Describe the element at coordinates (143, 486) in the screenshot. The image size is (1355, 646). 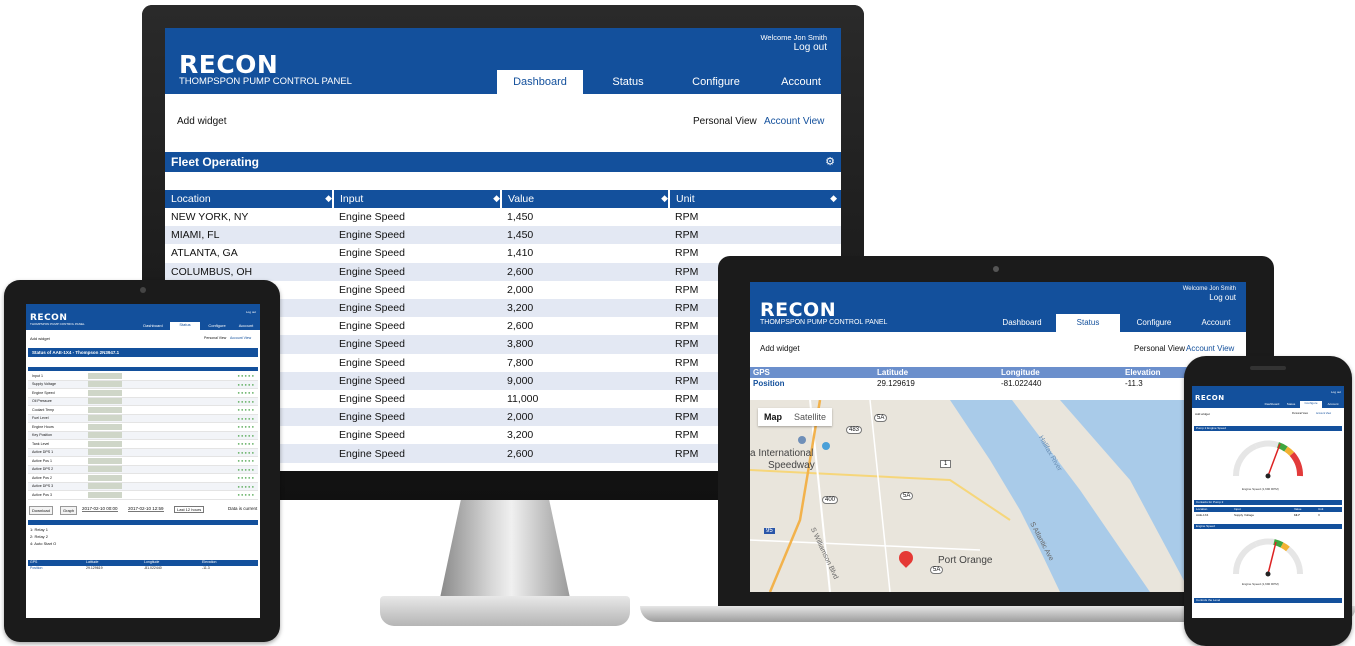
I see `input-row: Active DPS 3 ● ● ● ● ●` at that location.